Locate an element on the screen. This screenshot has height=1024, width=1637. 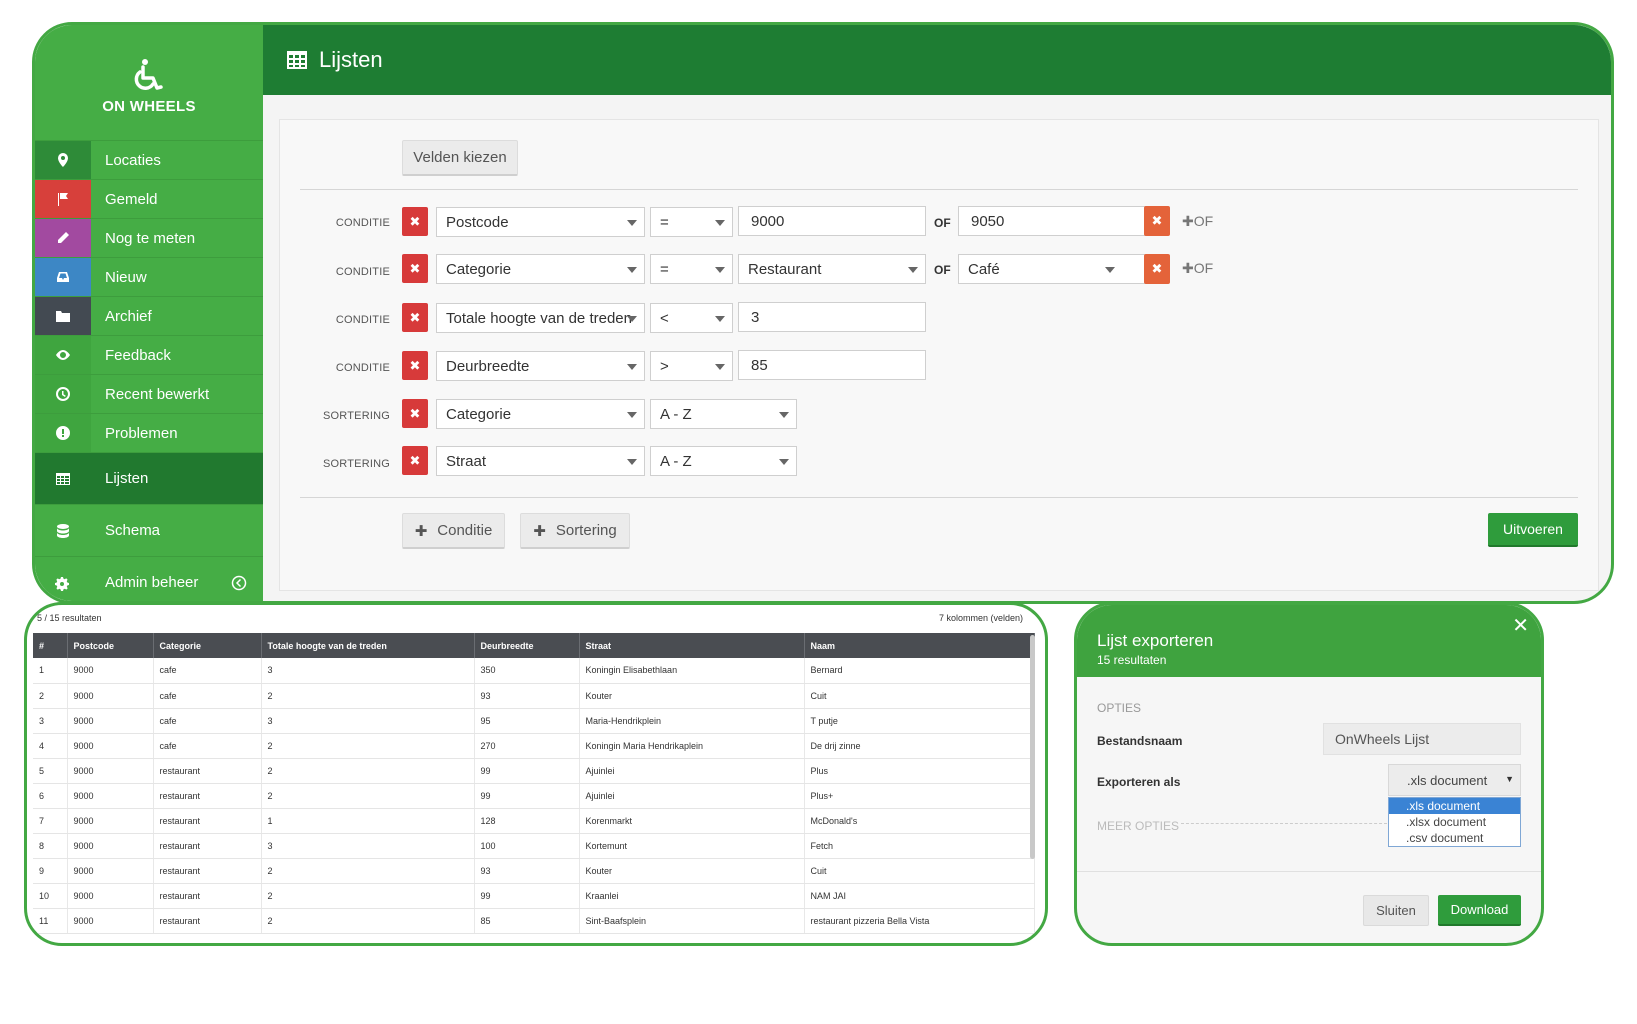
table-row: 3 9000 cafe 3 95 Maria-Hendrikplein T putje is located at coordinates (534, 721).